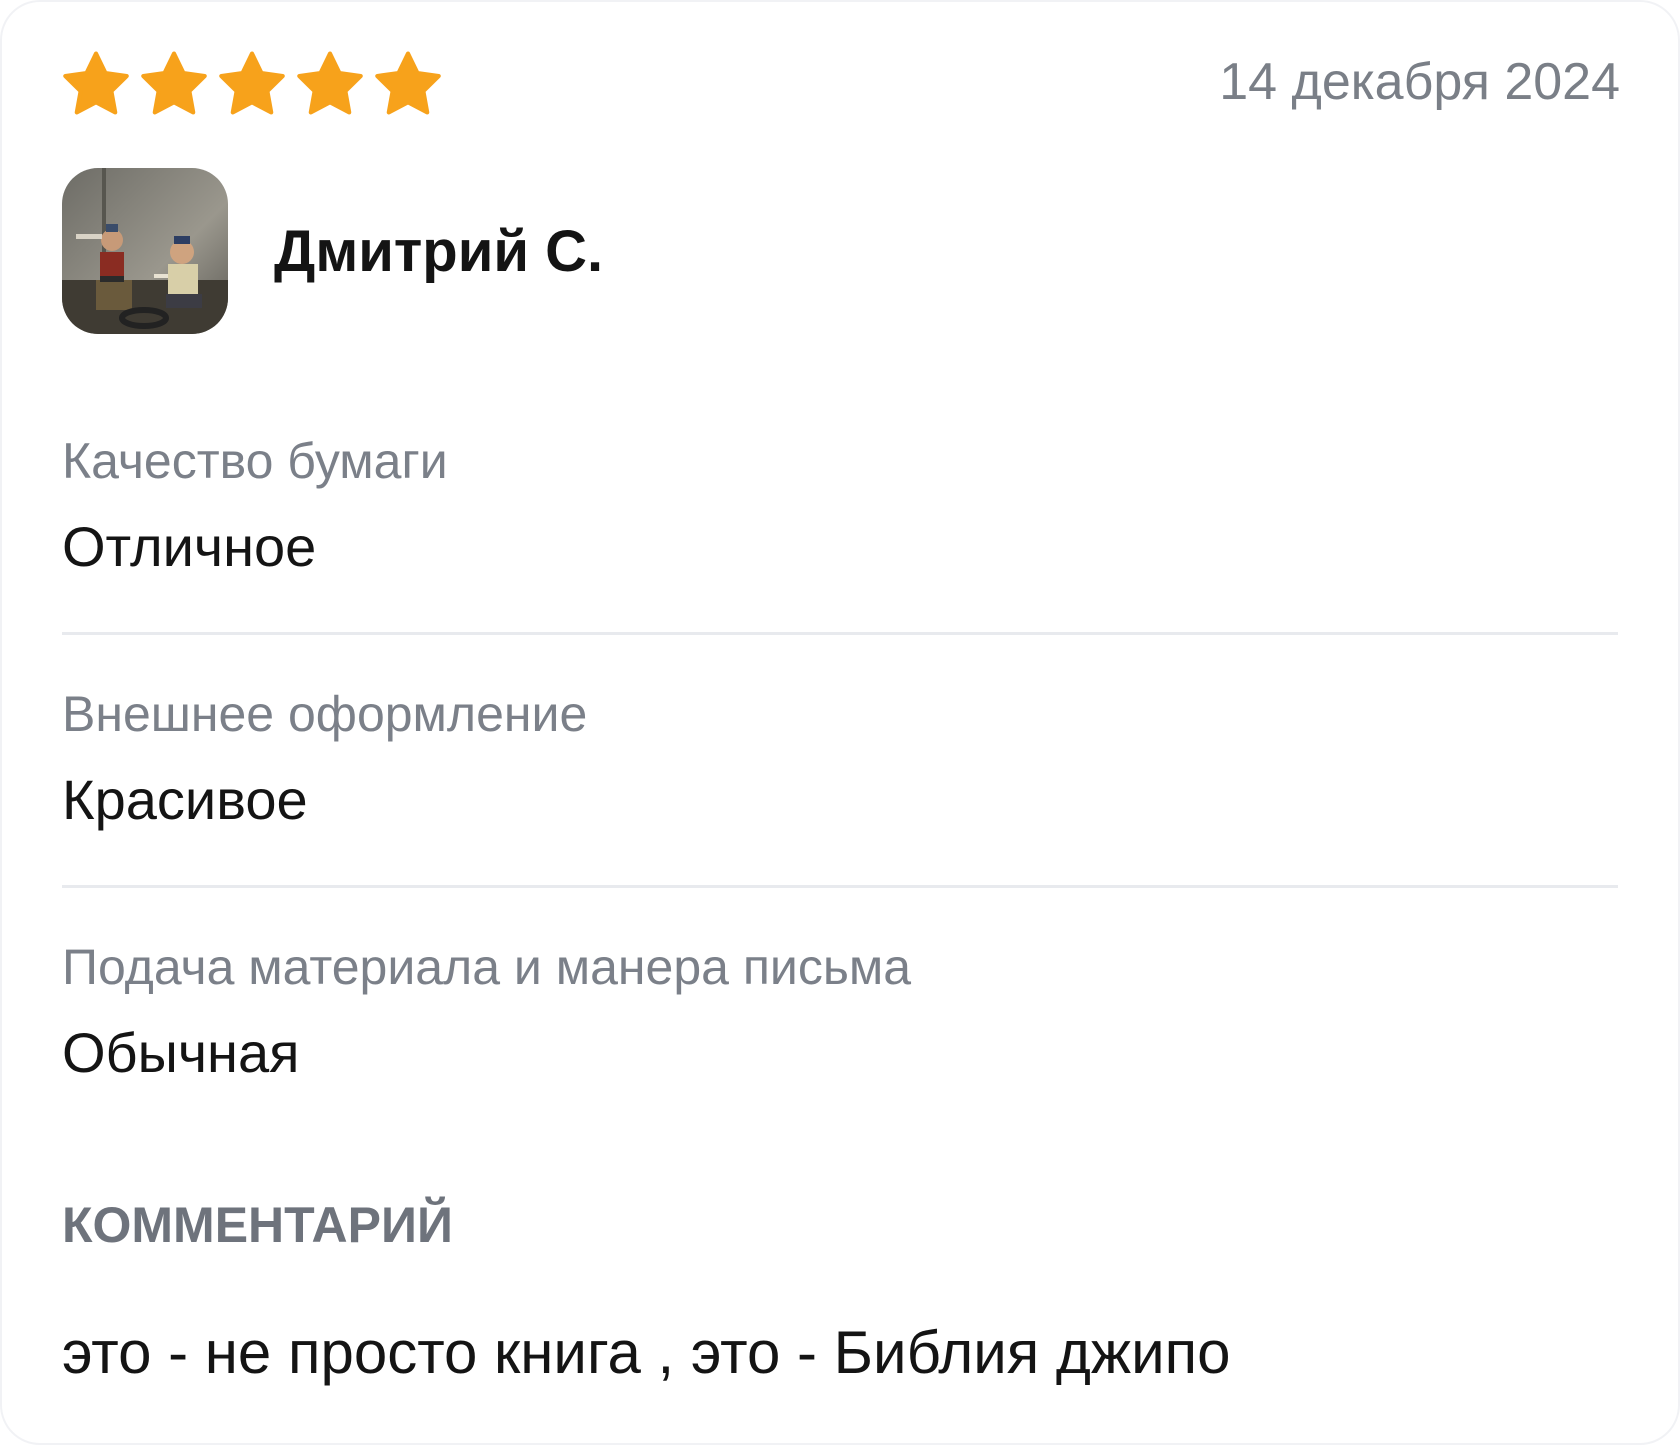 The width and height of the screenshot is (1680, 1445). What do you see at coordinates (325, 714) in the screenshot?
I see `criterion-label: Внешнее оформление` at bounding box center [325, 714].